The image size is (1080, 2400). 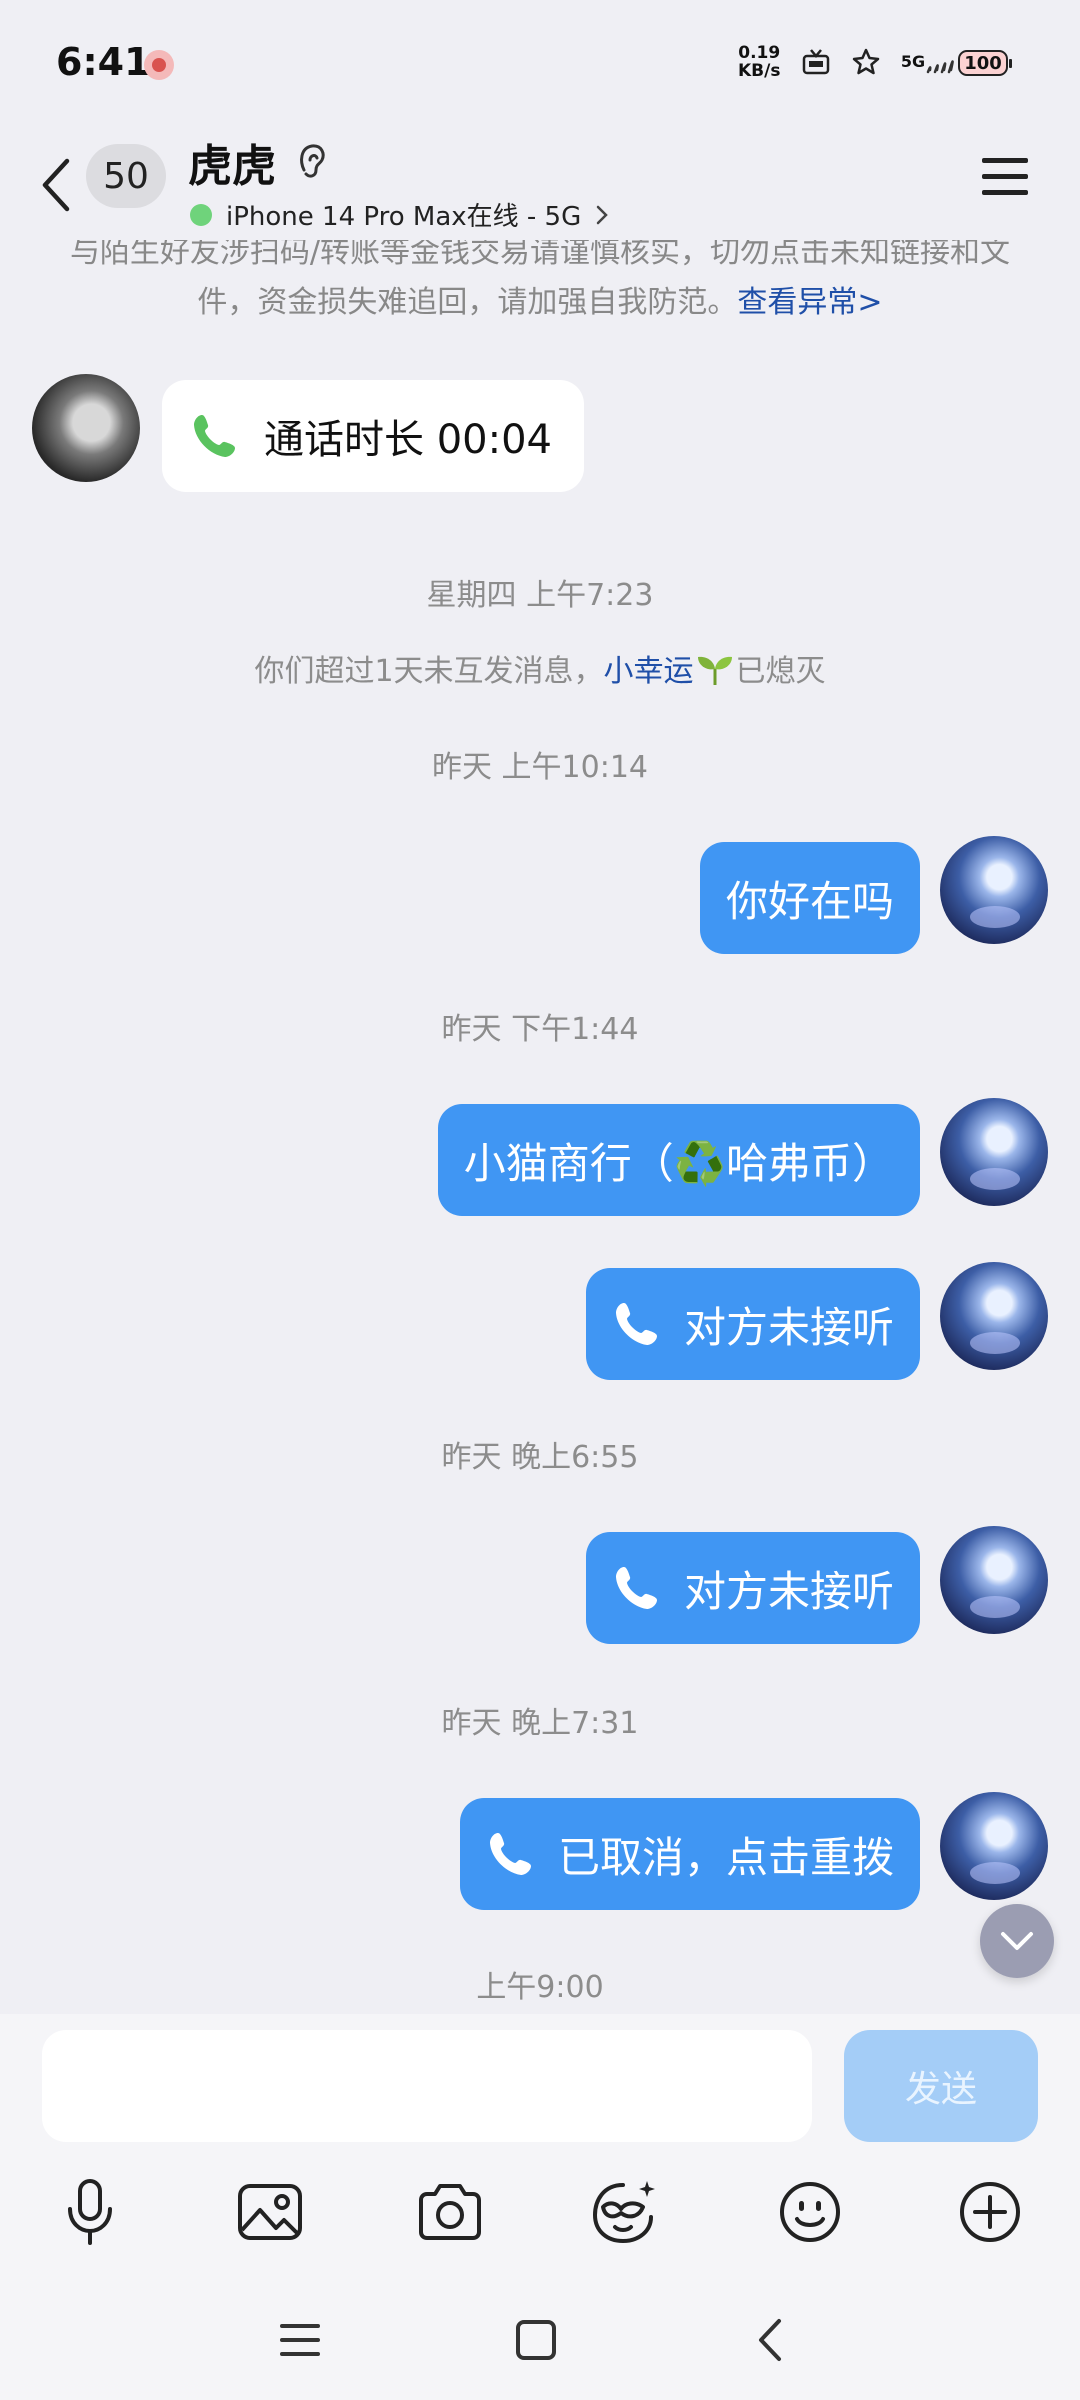 What do you see at coordinates (913, 61) in the screenshot?
I see `signal-label: 5G` at bounding box center [913, 61].